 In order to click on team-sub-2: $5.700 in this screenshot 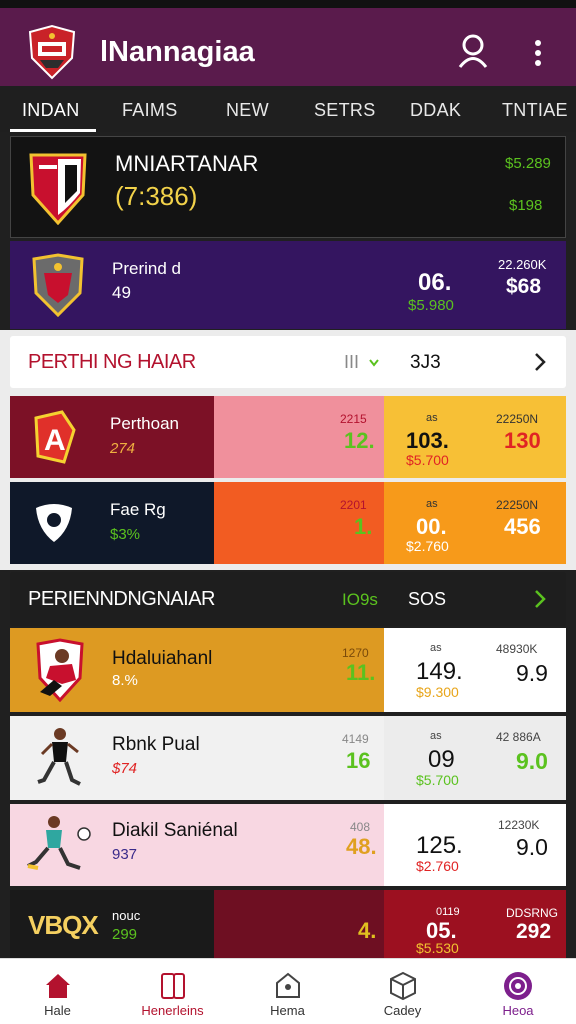, I will do `click(427, 460)`.